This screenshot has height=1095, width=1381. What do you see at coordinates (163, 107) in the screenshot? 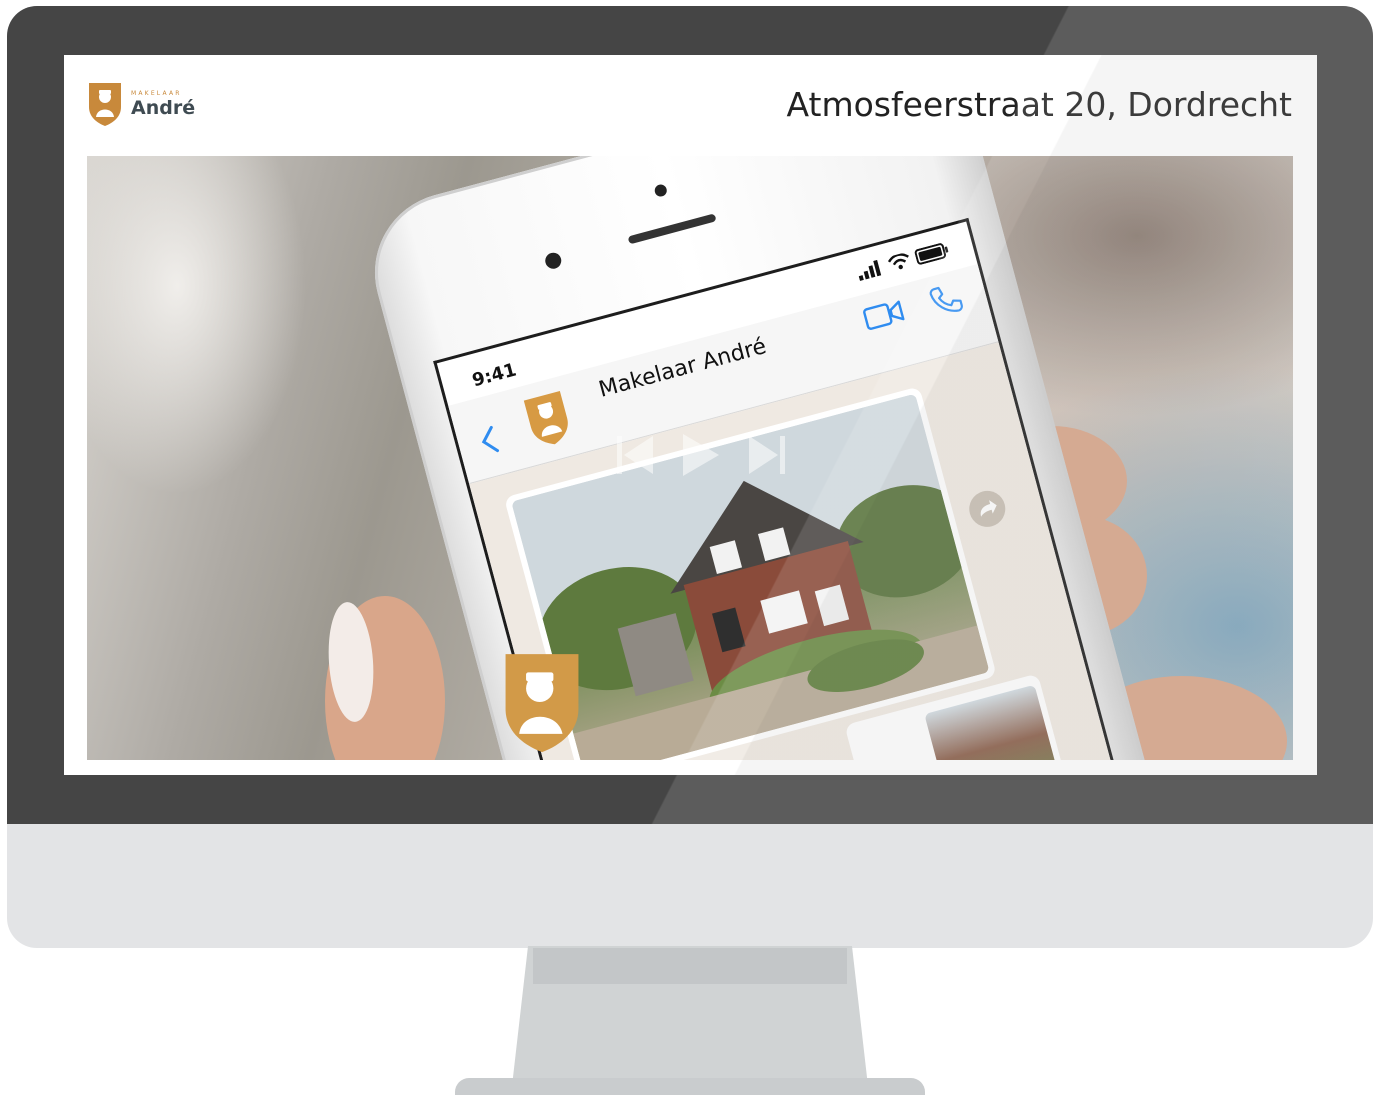
I see `brand-name: André` at bounding box center [163, 107].